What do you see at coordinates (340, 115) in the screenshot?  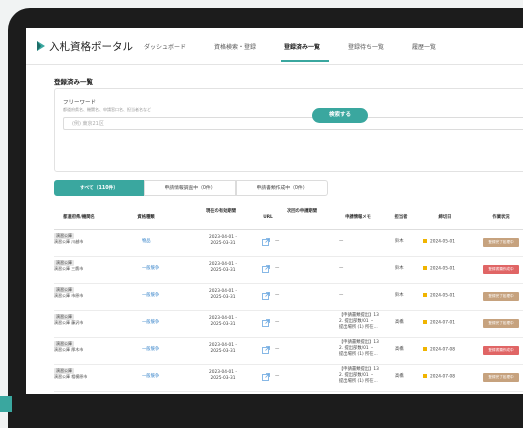 I see `search-button: 検索する` at bounding box center [340, 115].